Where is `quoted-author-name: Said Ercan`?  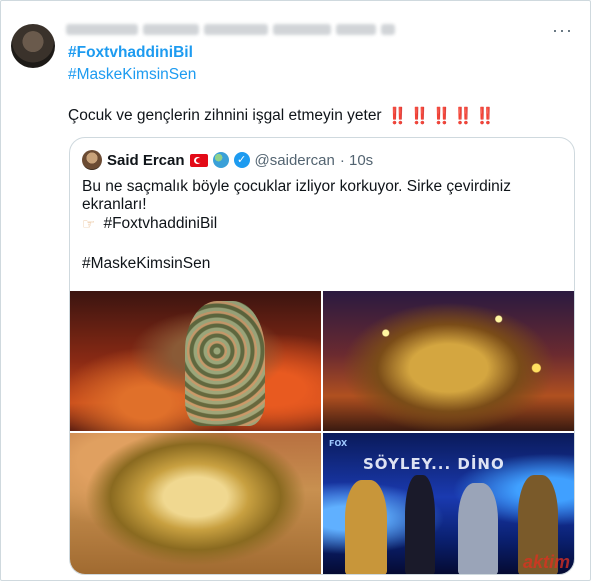 quoted-author-name: Said Ercan is located at coordinates (146, 160).